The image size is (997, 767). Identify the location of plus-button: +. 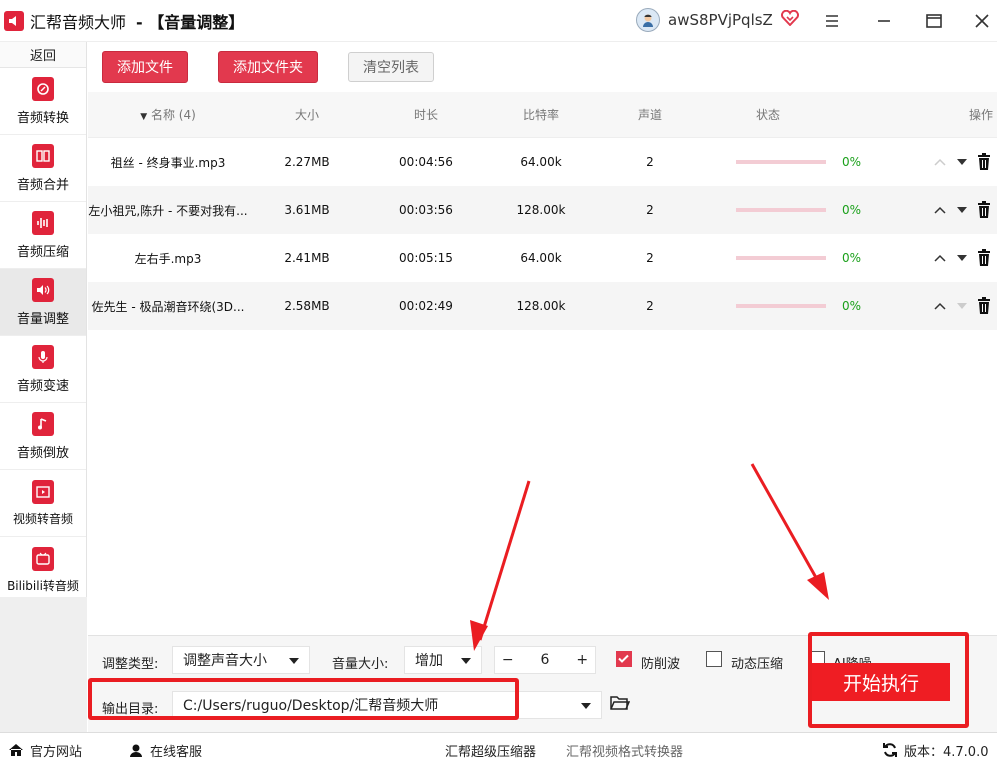
(582, 660).